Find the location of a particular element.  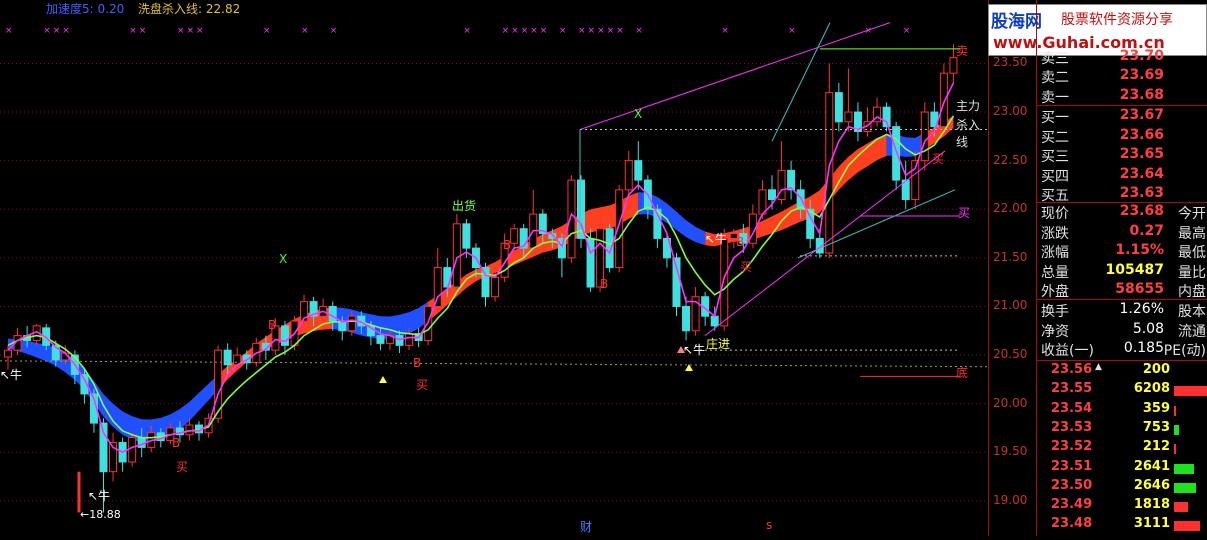

bid-row: 买二 23.66 is located at coordinates (1122, 136).